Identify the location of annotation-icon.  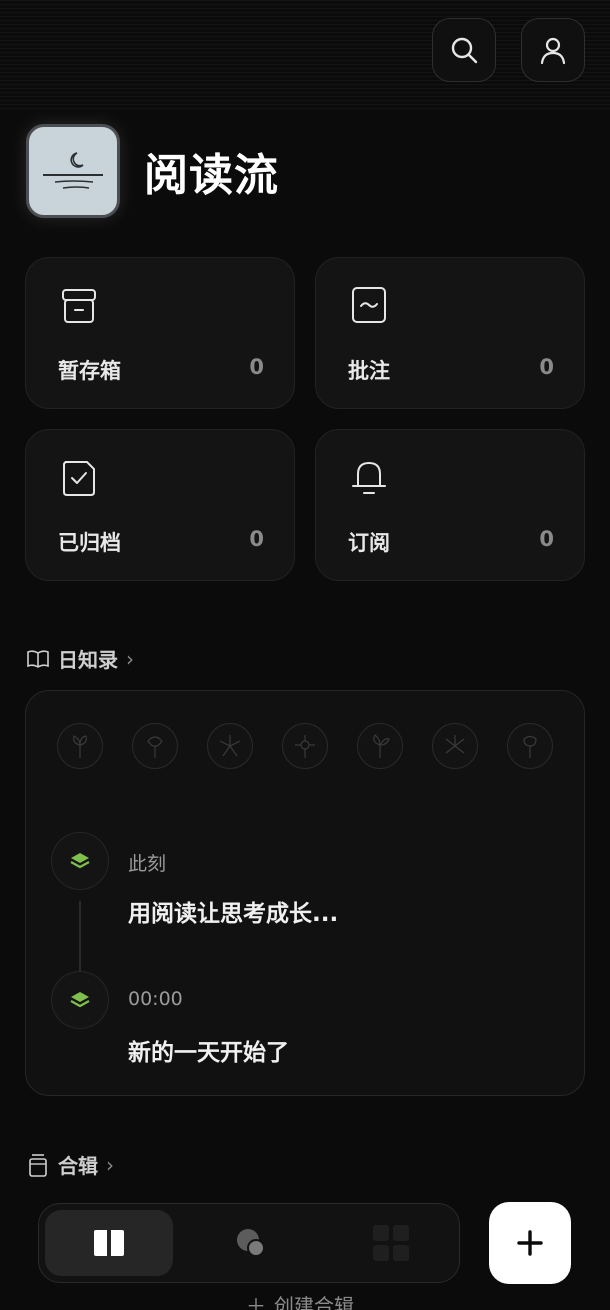
(369, 305).